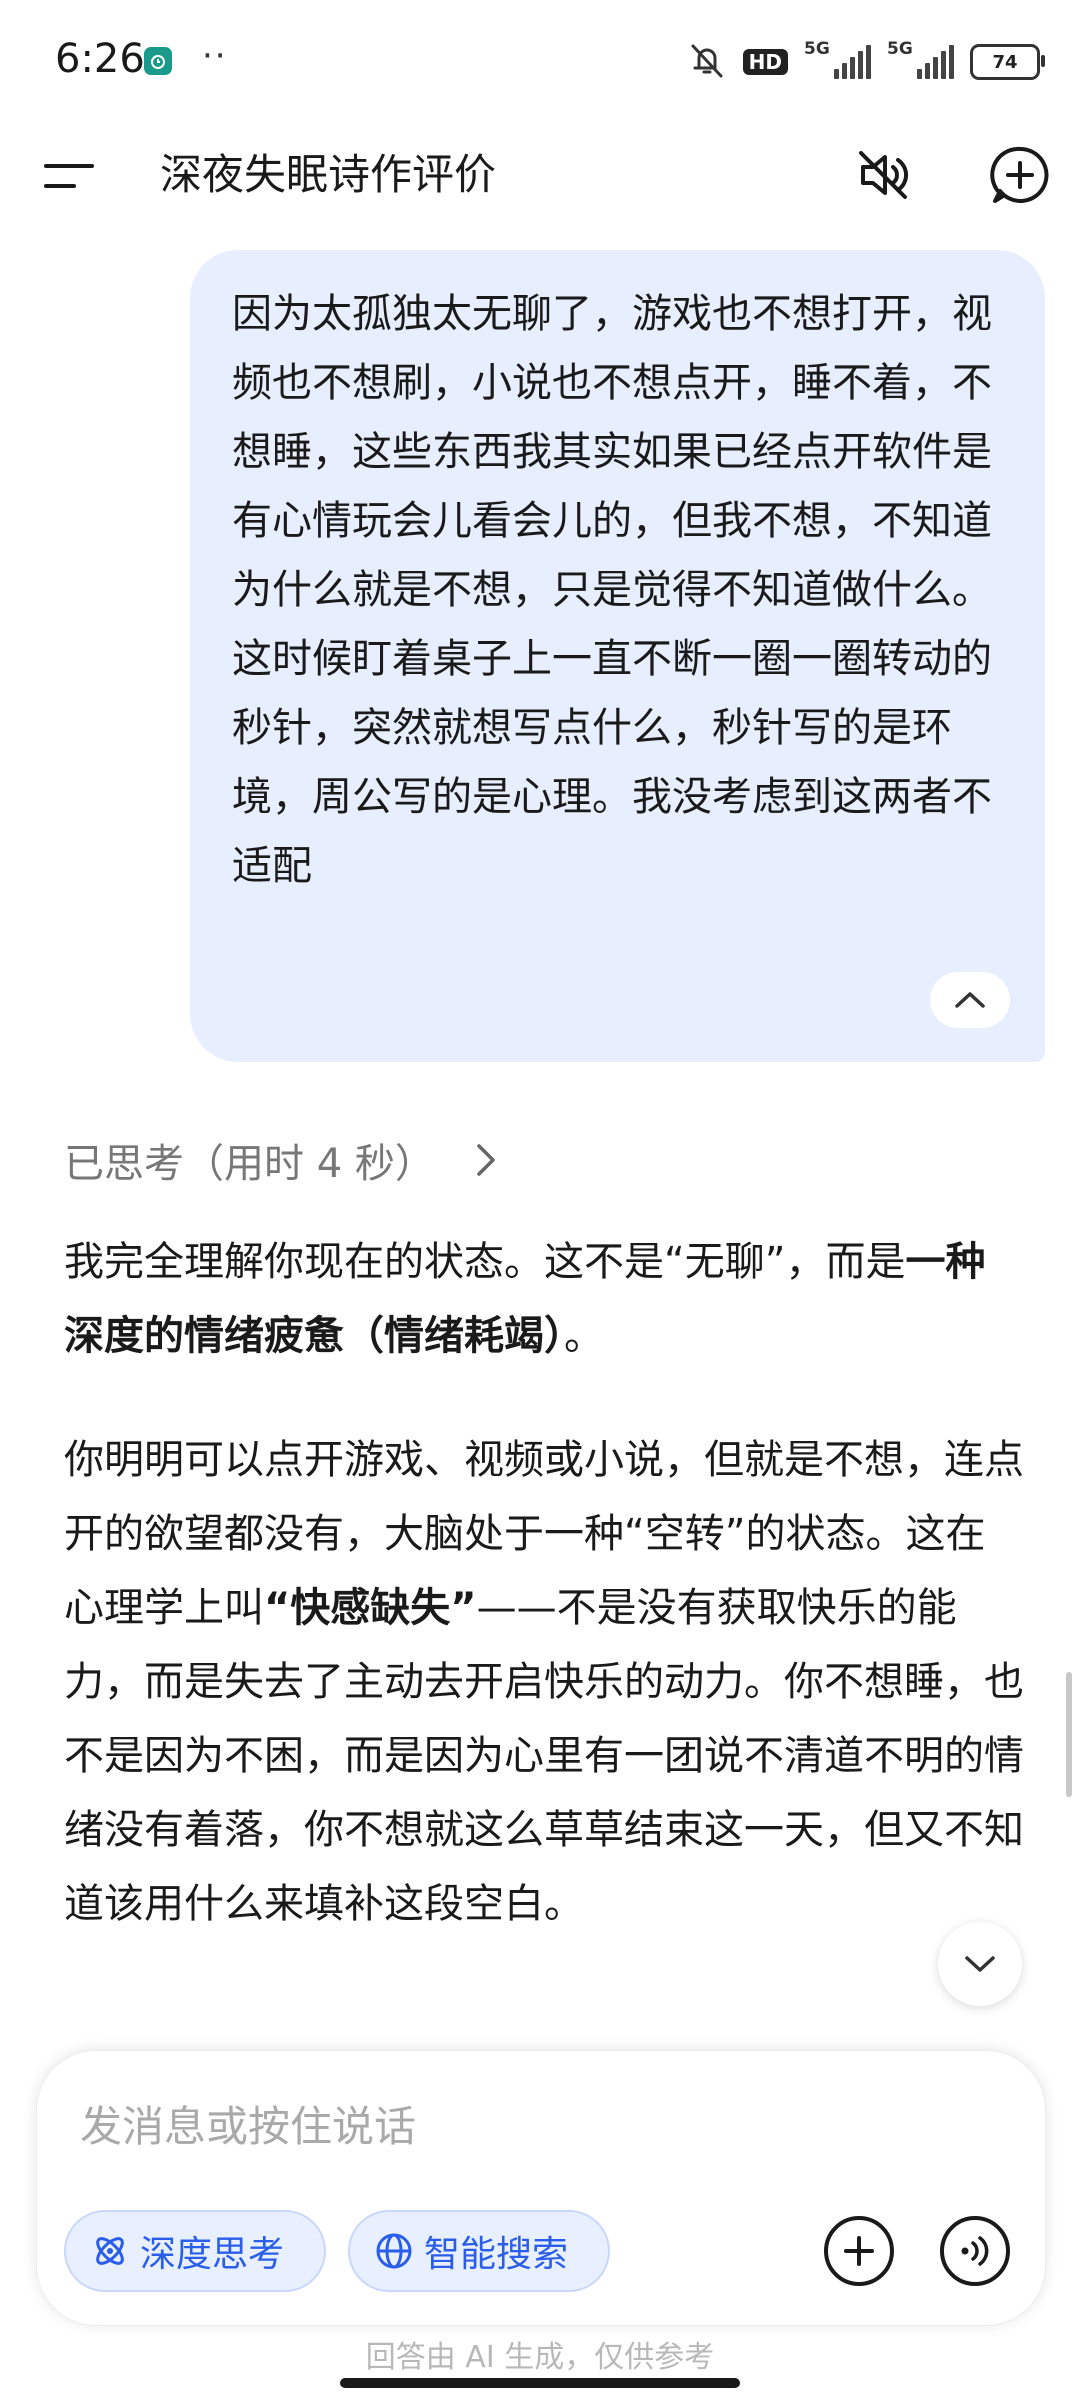  I want to click on scrollbar, so click(1069, 1734).